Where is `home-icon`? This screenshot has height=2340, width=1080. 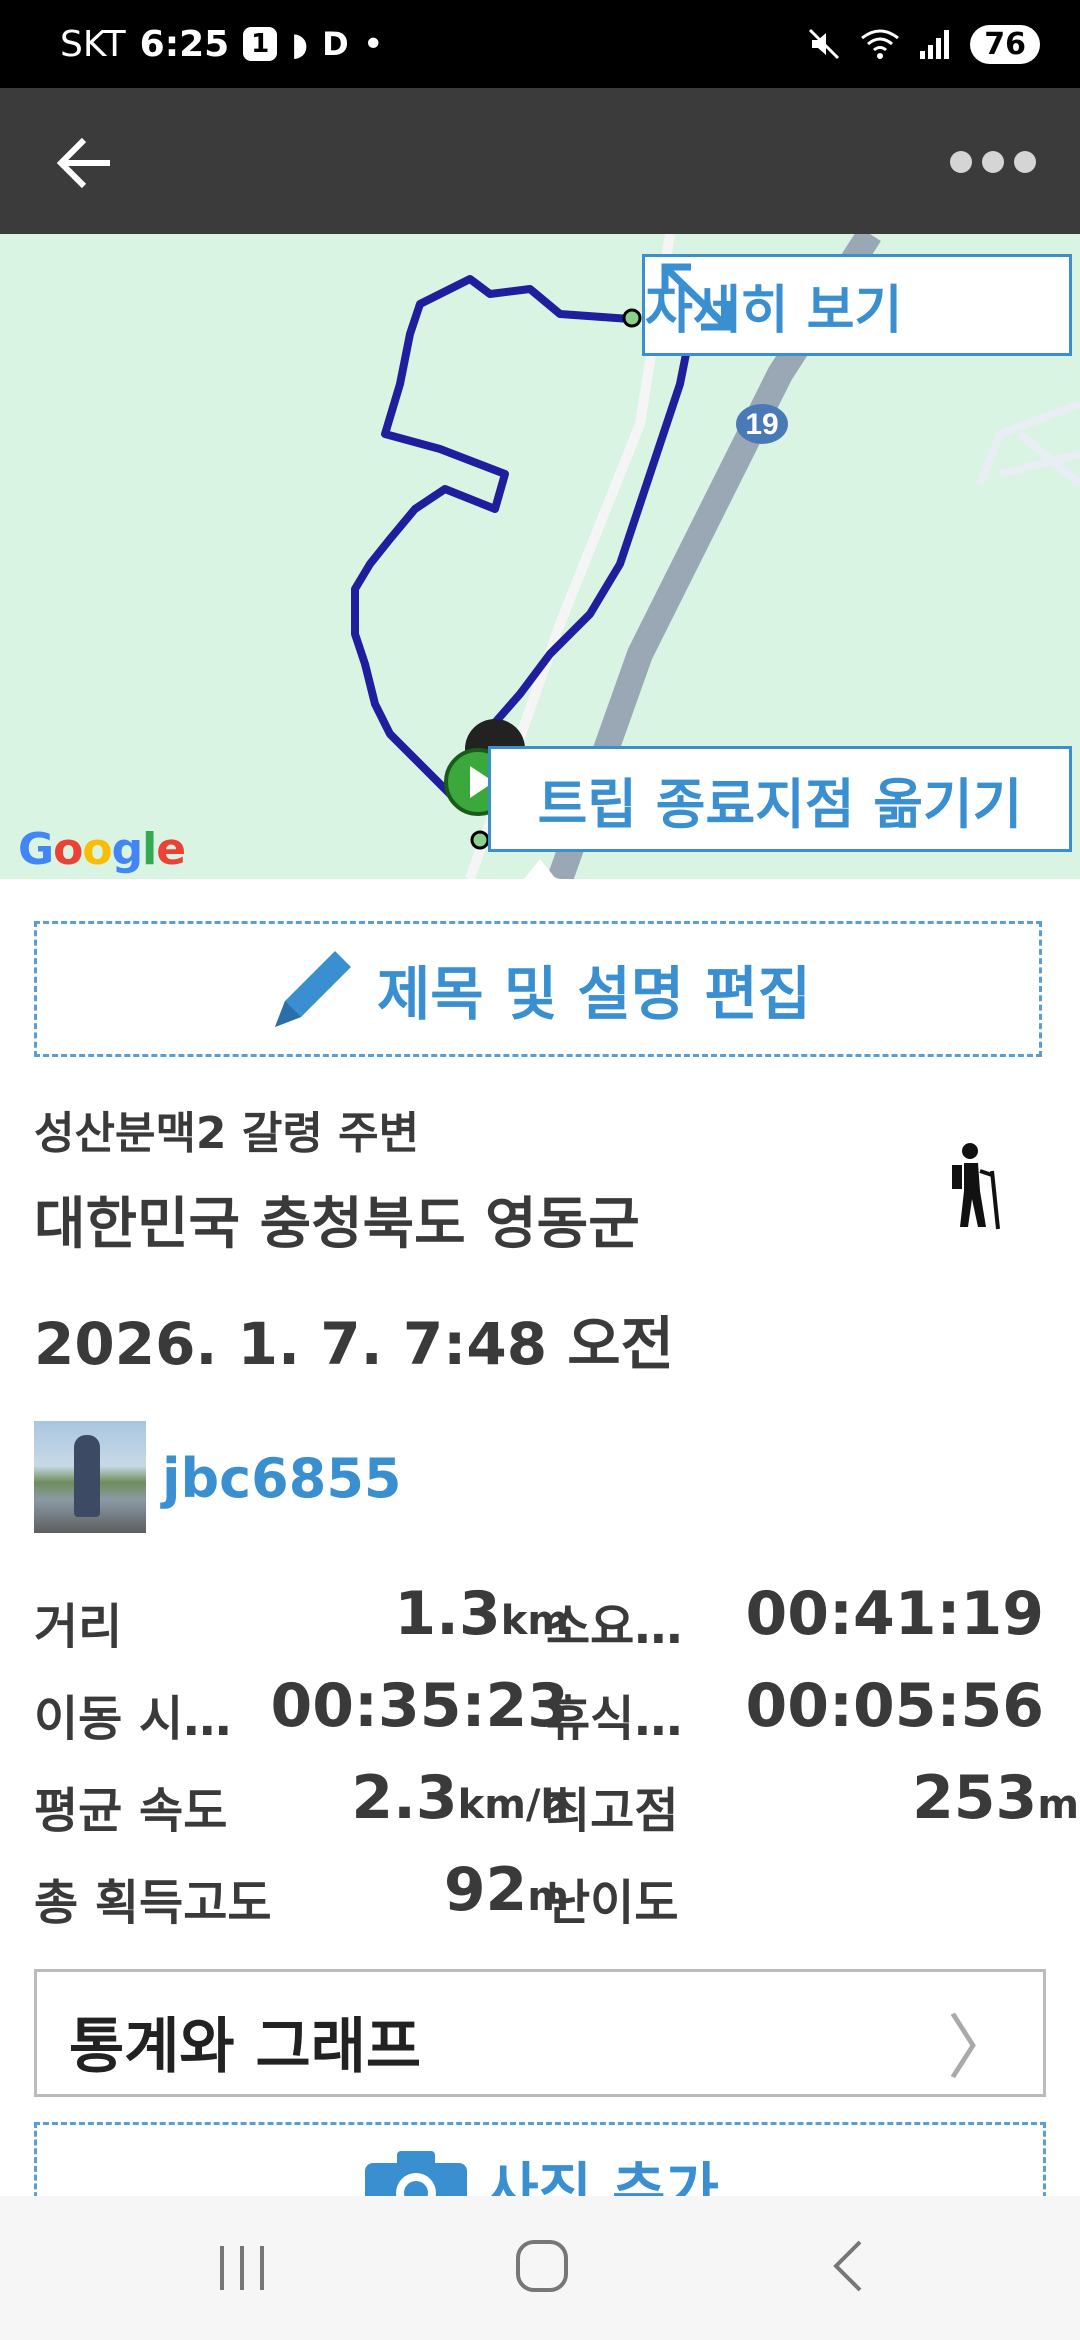 home-icon is located at coordinates (542, 2266).